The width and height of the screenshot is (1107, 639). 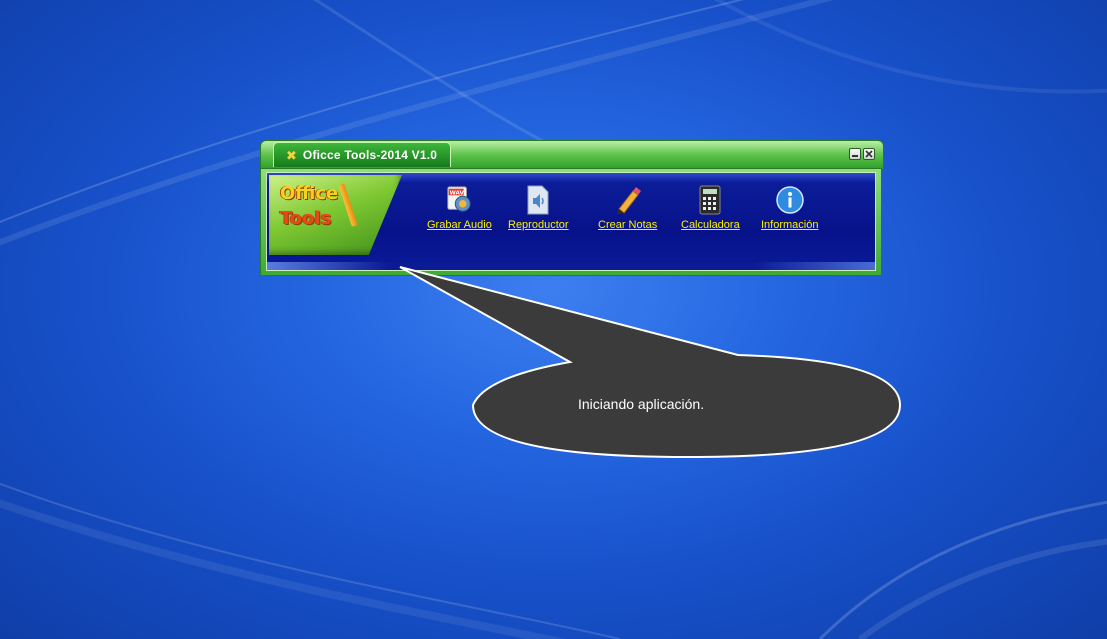 I want to click on record-audio-icon: WAV, so click(x=459, y=200).